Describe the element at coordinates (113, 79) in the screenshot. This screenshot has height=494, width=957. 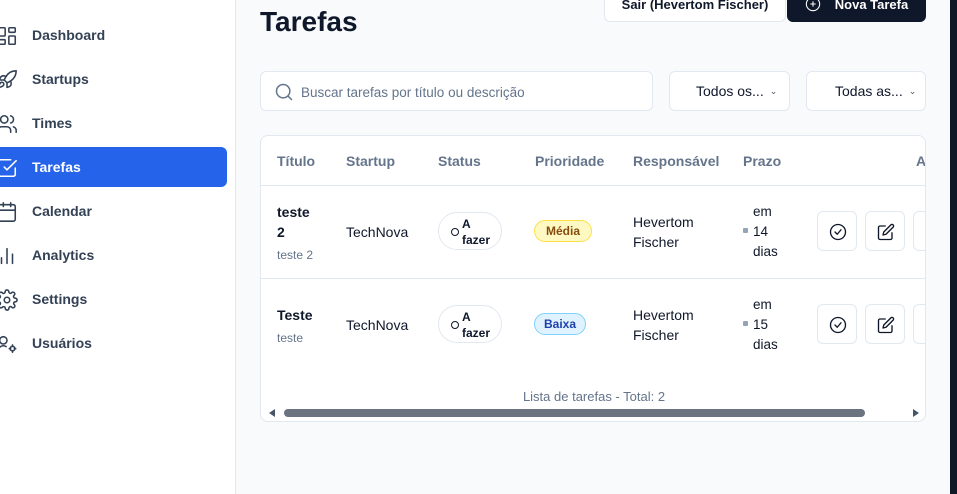
I see `sidebar-item-startups: Startups` at that location.